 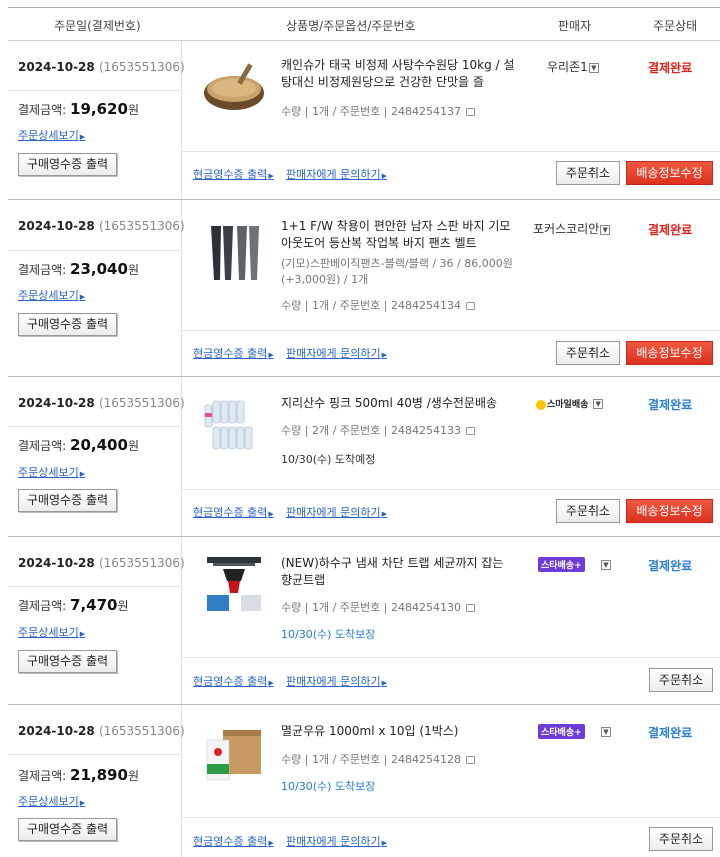 I want to click on table-header: 주문일(결제번호) 상품명/주문옵션/주문번호 판매자 주문상태, so click(x=364, y=24).